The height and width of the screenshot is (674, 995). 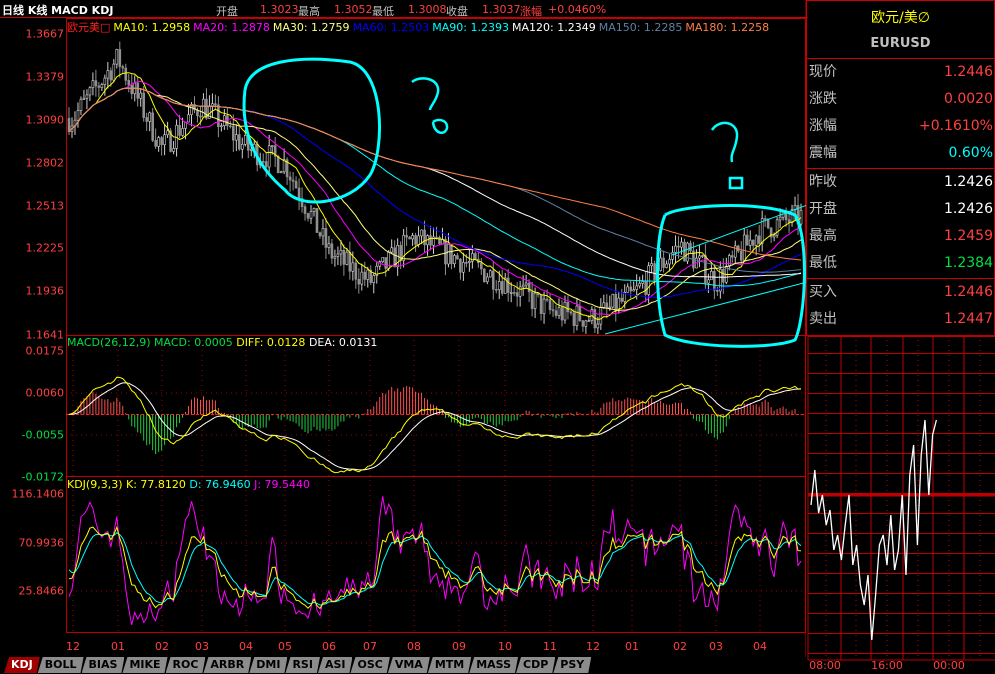 I want to click on x-axis-label: 11, so click(x=550, y=646).